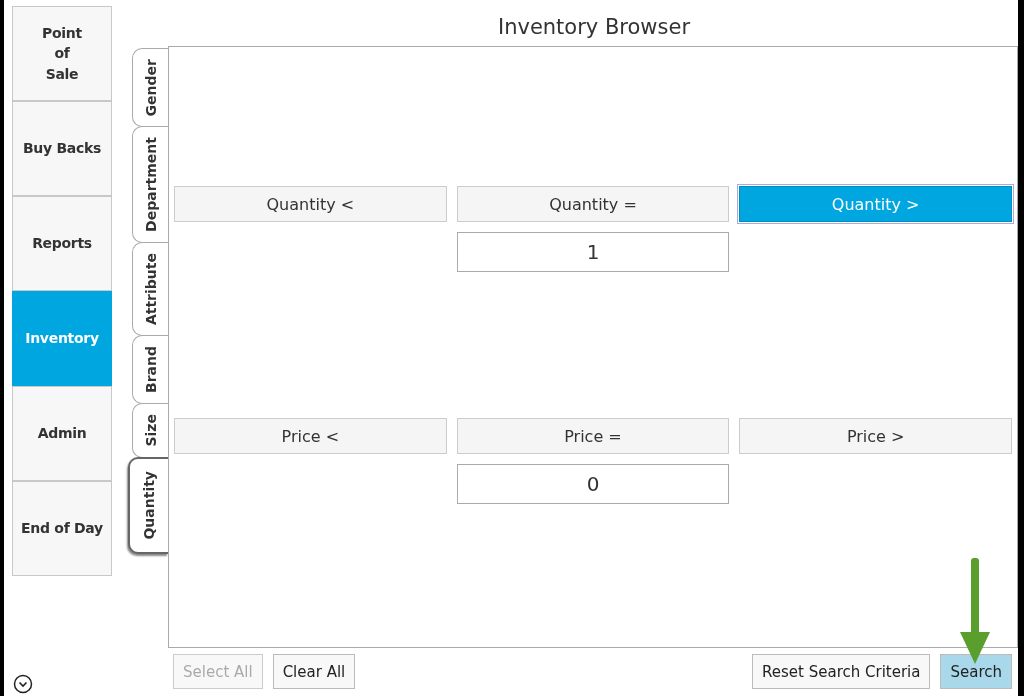 This screenshot has width=1024, height=696. I want to click on comparison-button: Price <, so click(310, 436).